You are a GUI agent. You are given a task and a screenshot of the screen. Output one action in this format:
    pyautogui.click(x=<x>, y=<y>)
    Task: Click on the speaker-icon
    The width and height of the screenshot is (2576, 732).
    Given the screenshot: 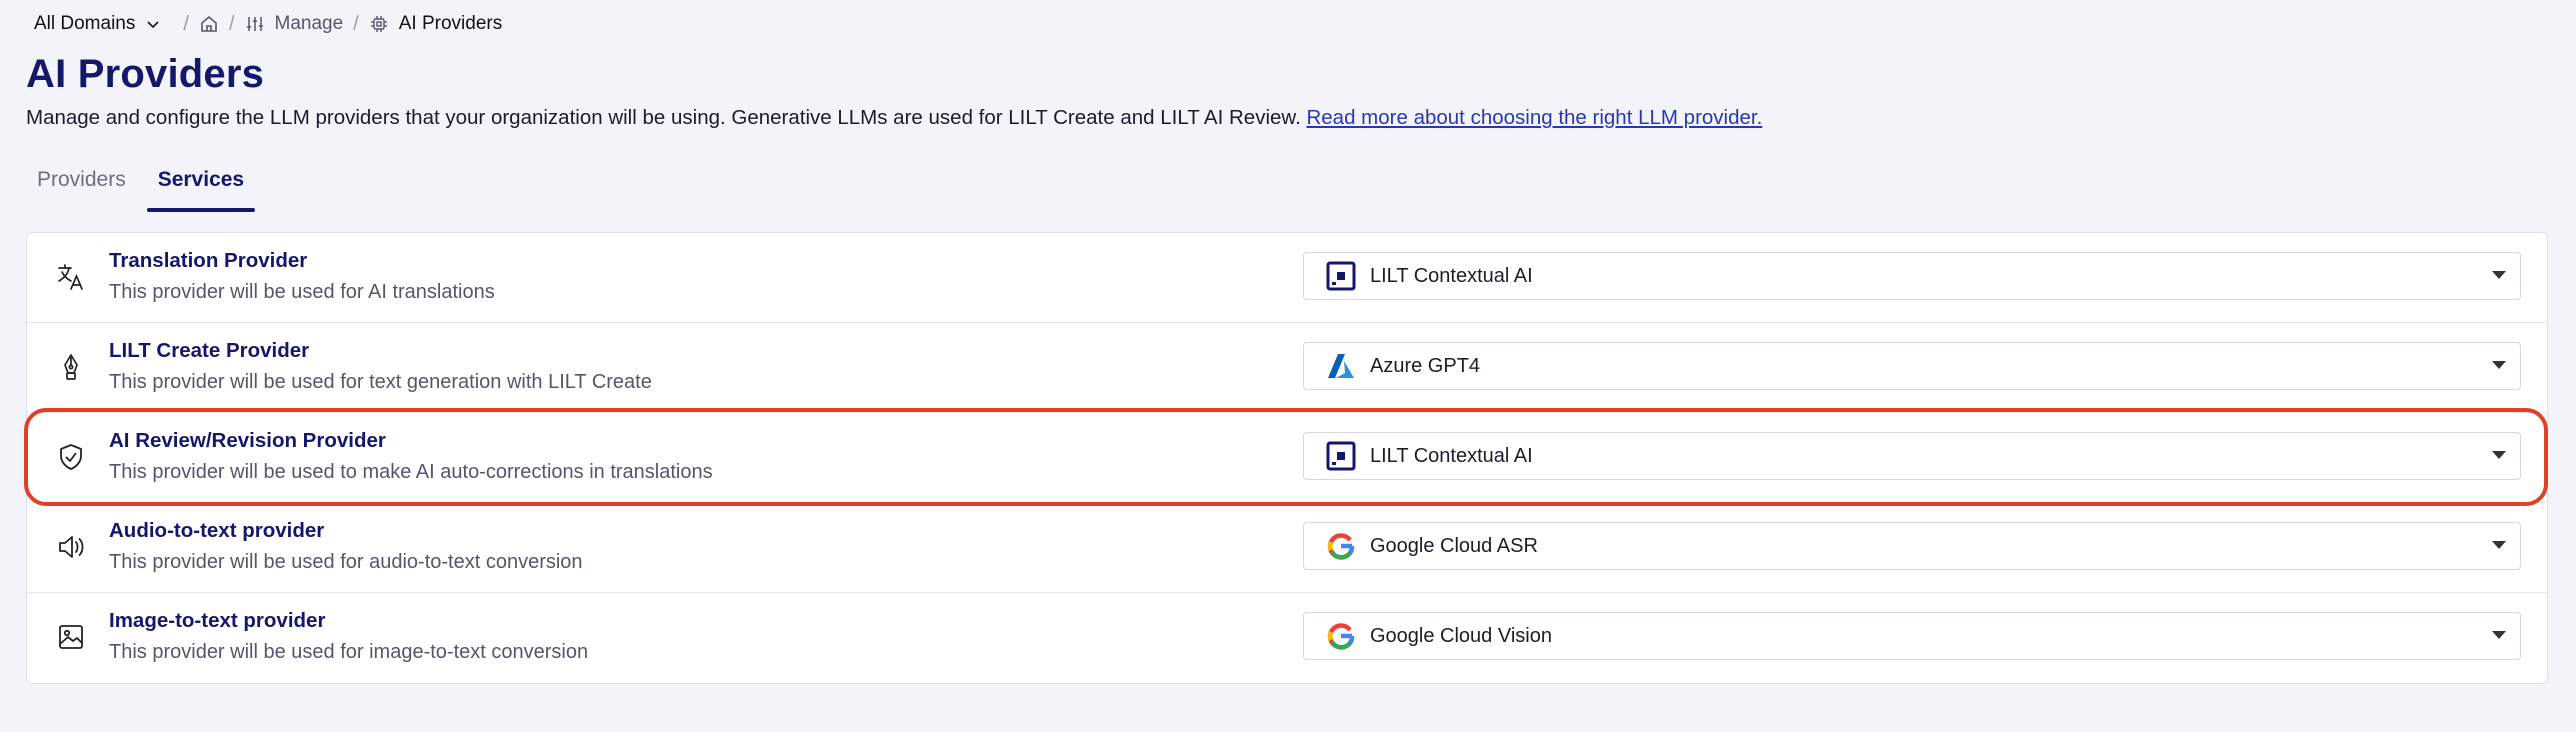 What is the action you would take?
    pyautogui.click(x=71, y=547)
    